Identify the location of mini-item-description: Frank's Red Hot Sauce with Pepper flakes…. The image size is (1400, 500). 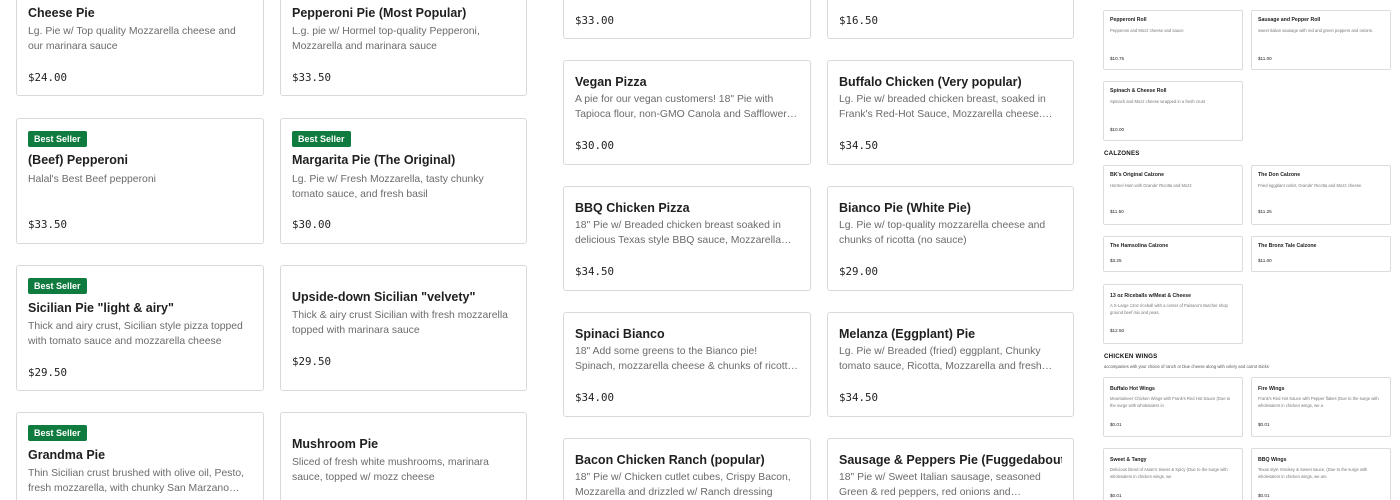
(1318, 402).